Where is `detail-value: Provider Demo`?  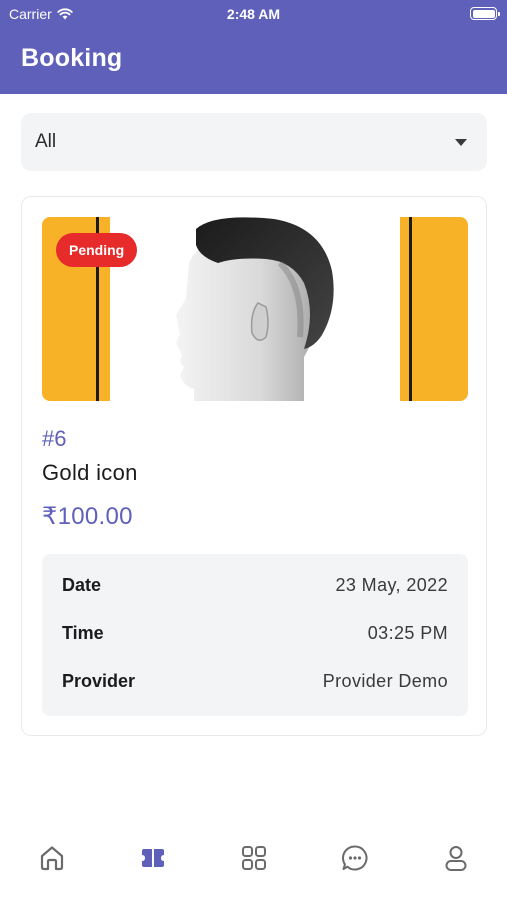 detail-value: Provider Demo is located at coordinates (385, 681).